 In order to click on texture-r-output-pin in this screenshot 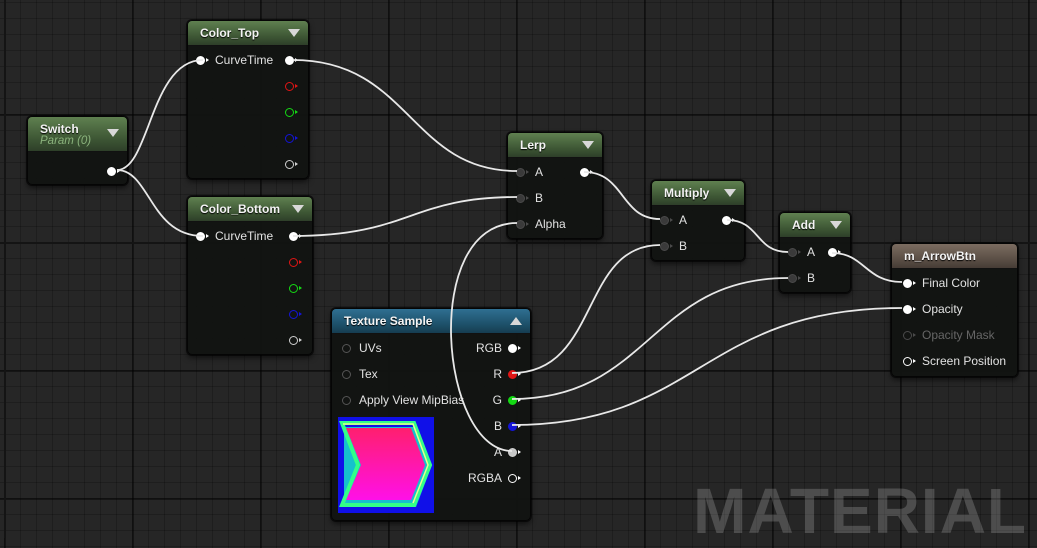, I will do `click(514, 374)`.